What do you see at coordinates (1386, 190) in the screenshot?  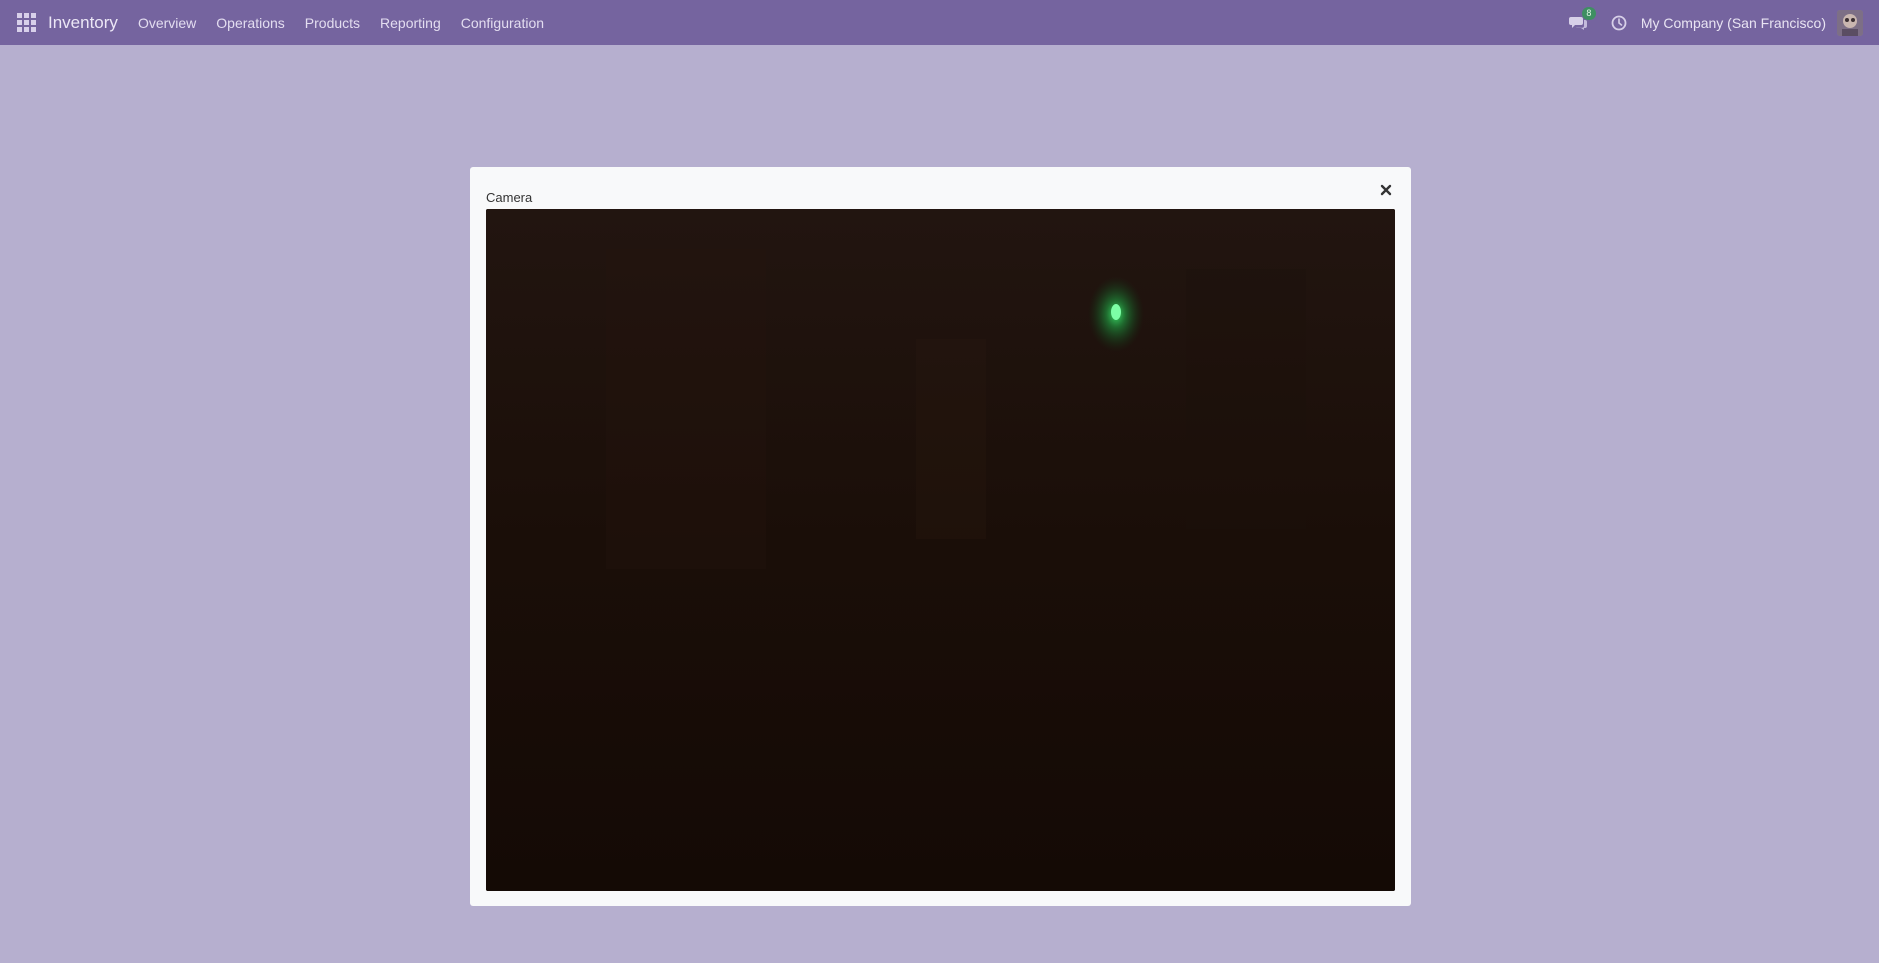 I see `close-icon` at bounding box center [1386, 190].